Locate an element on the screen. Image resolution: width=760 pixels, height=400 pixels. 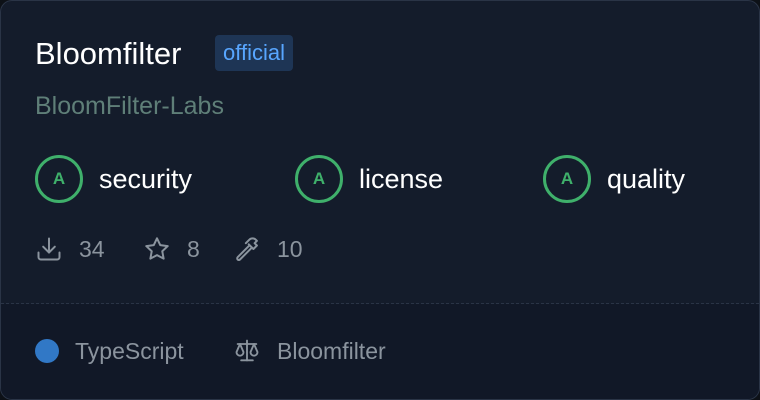
official-badge: official is located at coordinates (254, 53).